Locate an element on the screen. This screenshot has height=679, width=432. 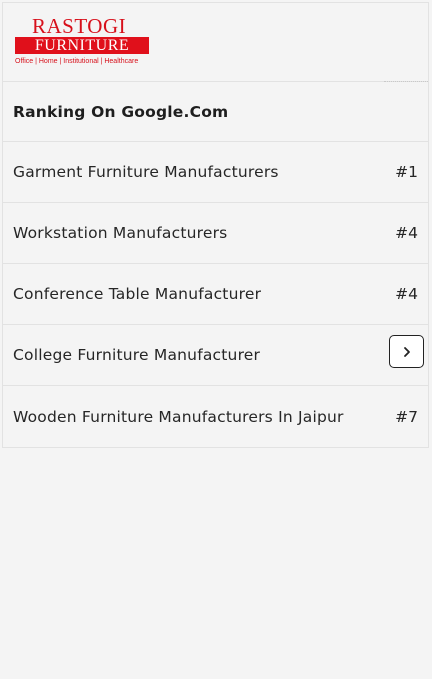
heading-row: Ranking On Google.Com is located at coordinates (215, 112).